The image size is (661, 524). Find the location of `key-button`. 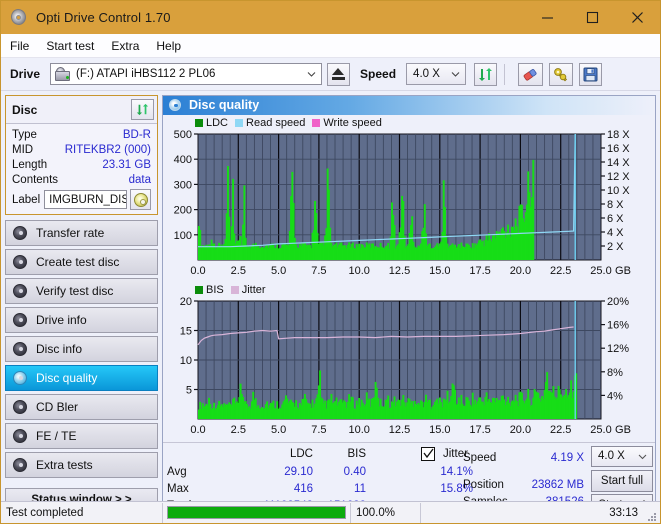

key-button is located at coordinates (561, 74).